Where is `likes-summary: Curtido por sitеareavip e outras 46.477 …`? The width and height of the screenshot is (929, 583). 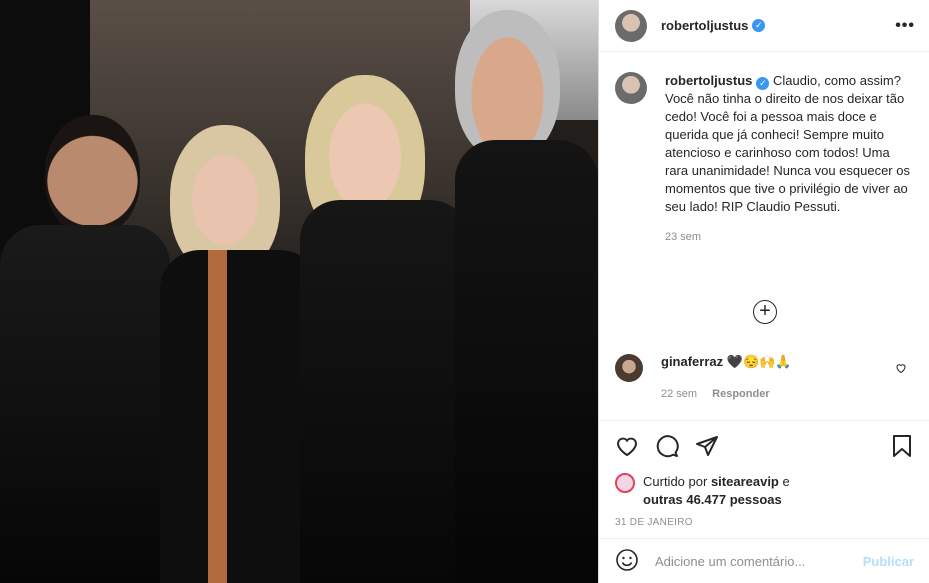 likes-summary: Curtido por sitеareavip e outras 46.477 … is located at coordinates (764, 491).